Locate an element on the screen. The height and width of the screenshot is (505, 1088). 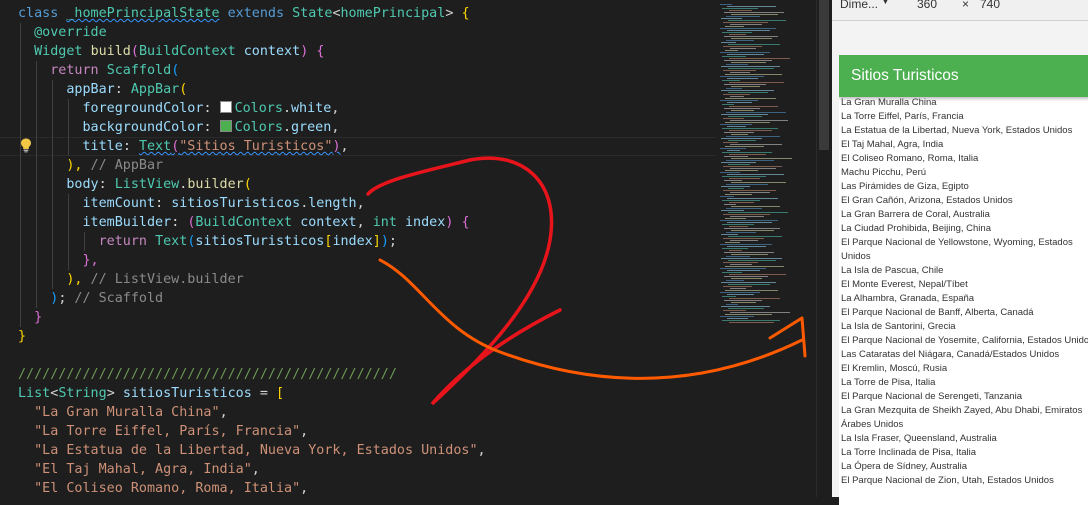
list-item: El Coliseo Romano, Roma, Italia is located at coordinates (910, 158).